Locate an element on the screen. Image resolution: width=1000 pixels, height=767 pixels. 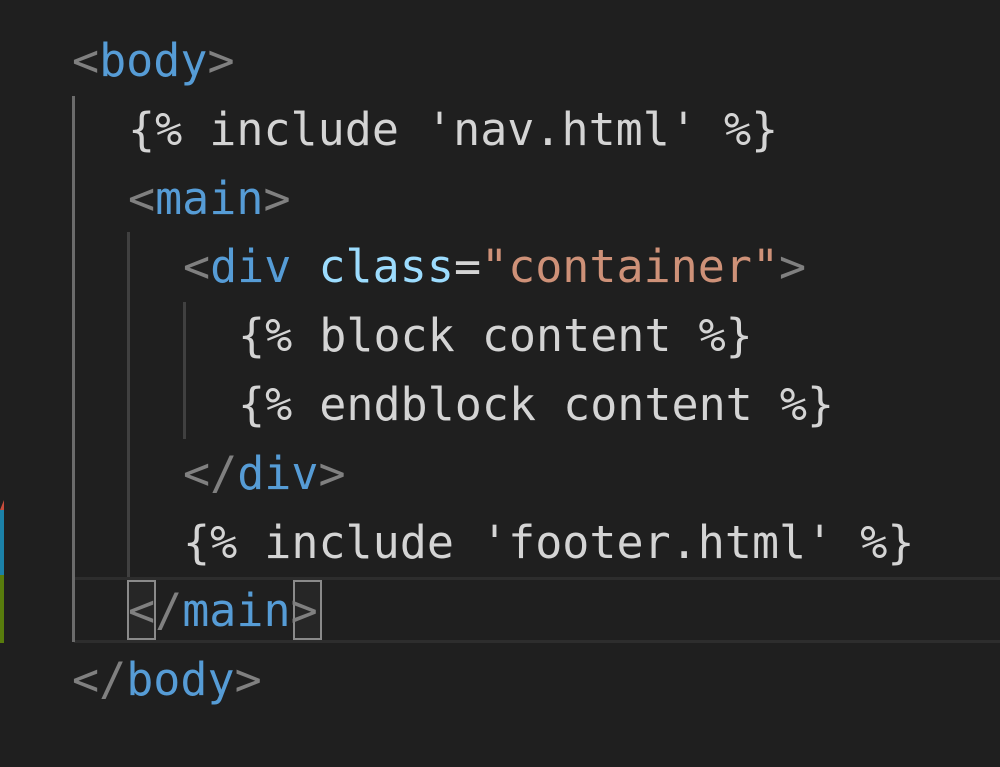
attribute-equals: = is located at coordinates (467, 266).